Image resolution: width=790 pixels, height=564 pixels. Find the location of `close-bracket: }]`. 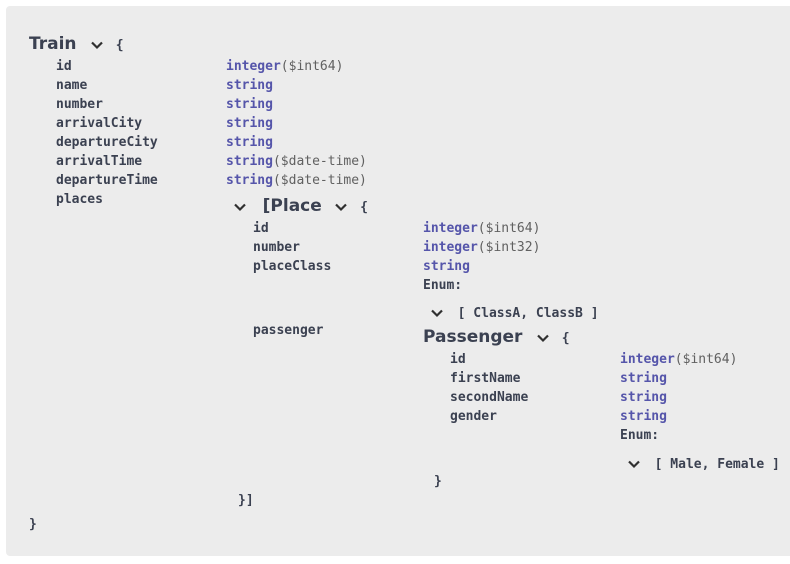

close-bracket: }] is located at coordinates (246, 500).